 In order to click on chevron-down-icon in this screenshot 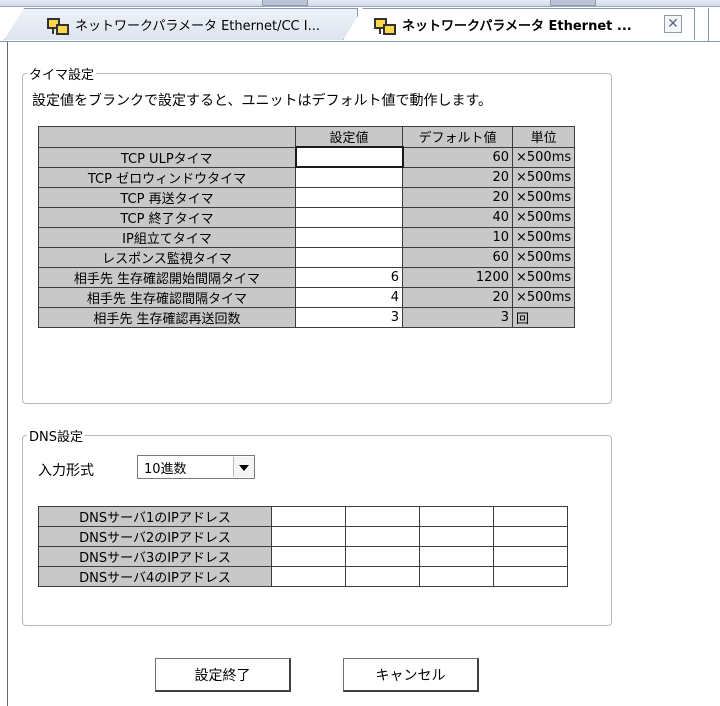, I will do `click(243, 467)`.